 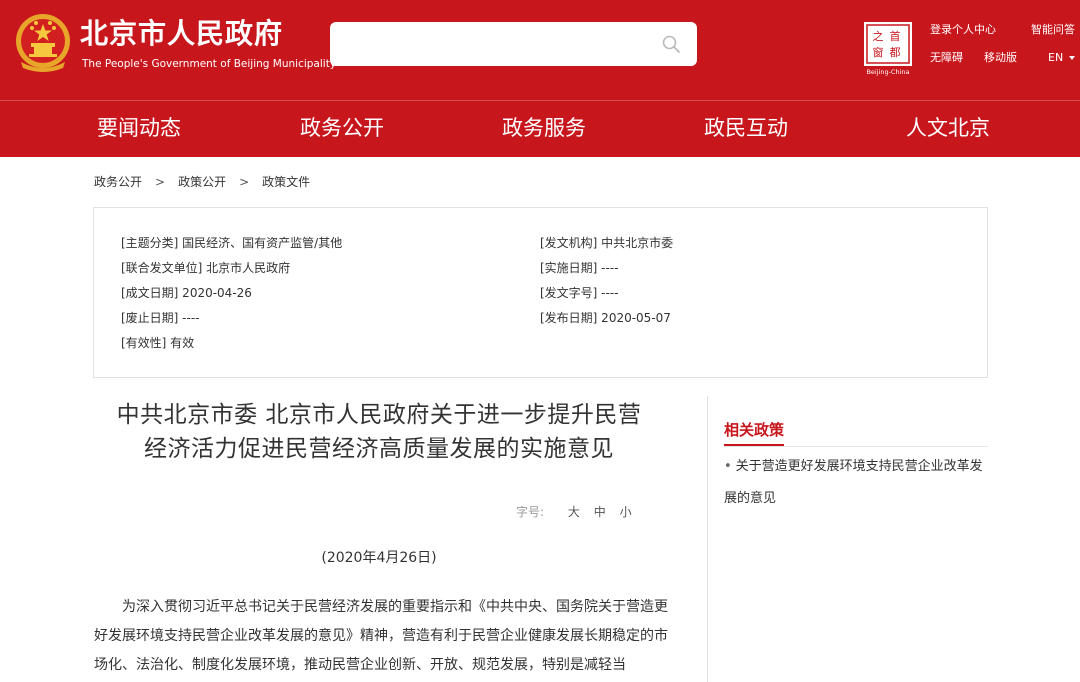 I want to click on language-select: EN, so click(x=1062, y=57).